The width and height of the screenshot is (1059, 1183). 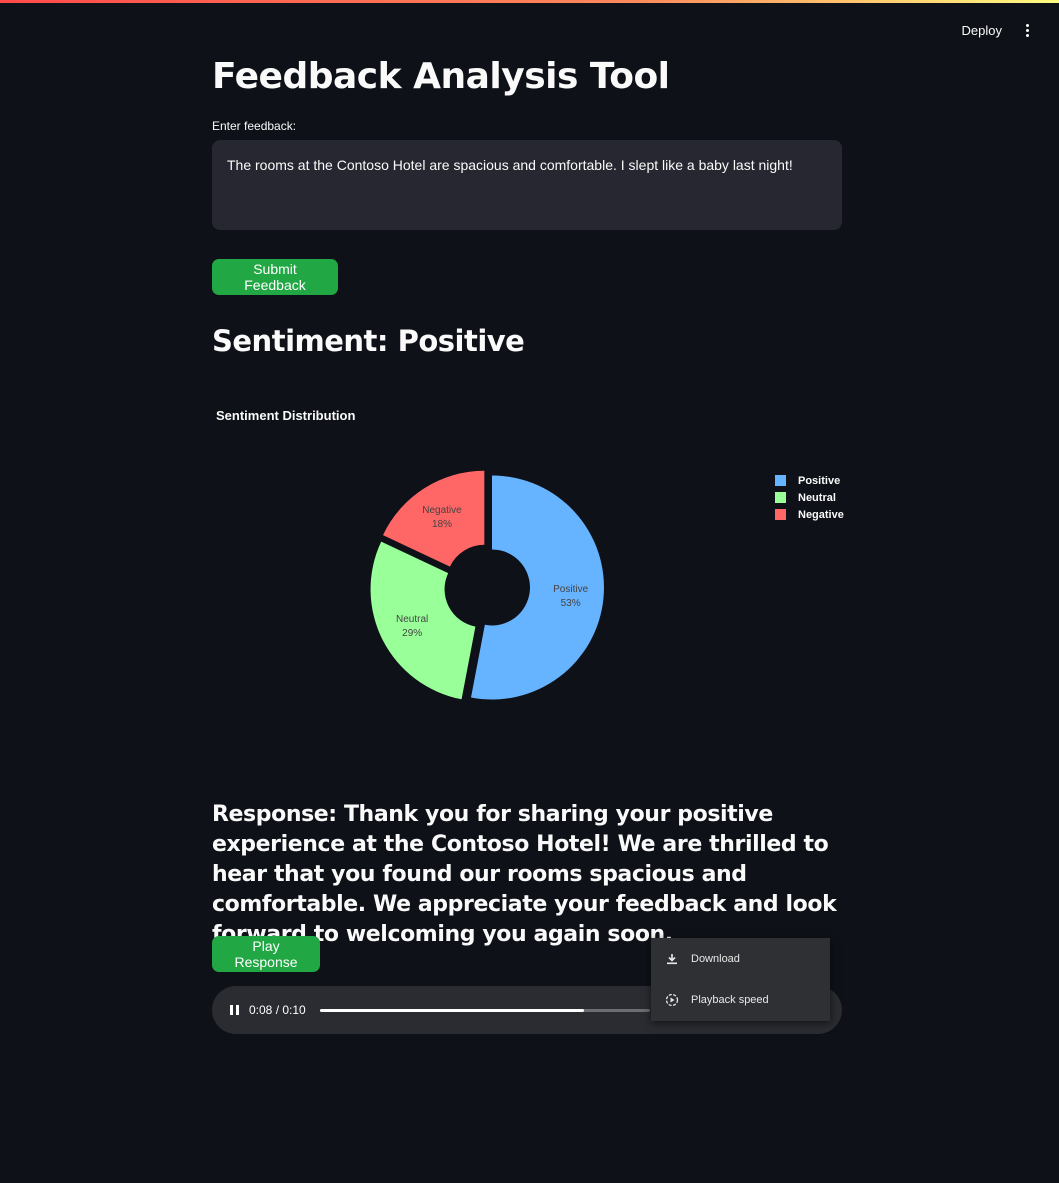 What do you see at coordinates (529, 1) in the screenshot?
I see `top-decoration-bar` at bounding box center [529, 1].